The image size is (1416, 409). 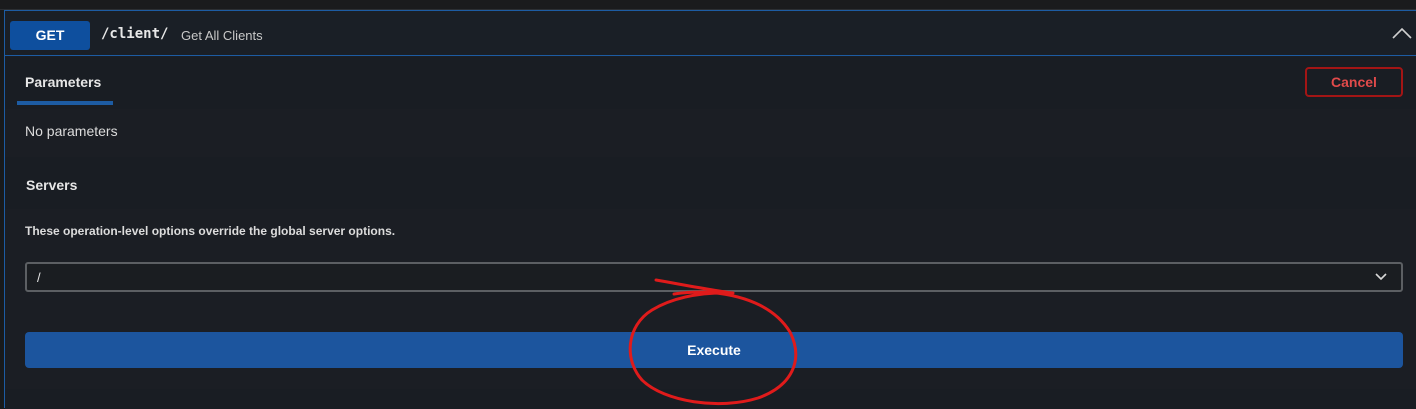 What do you see at coordinates (714, 277) in the screenshot?
I see `server-select: /` at bounding box center [714, 277].